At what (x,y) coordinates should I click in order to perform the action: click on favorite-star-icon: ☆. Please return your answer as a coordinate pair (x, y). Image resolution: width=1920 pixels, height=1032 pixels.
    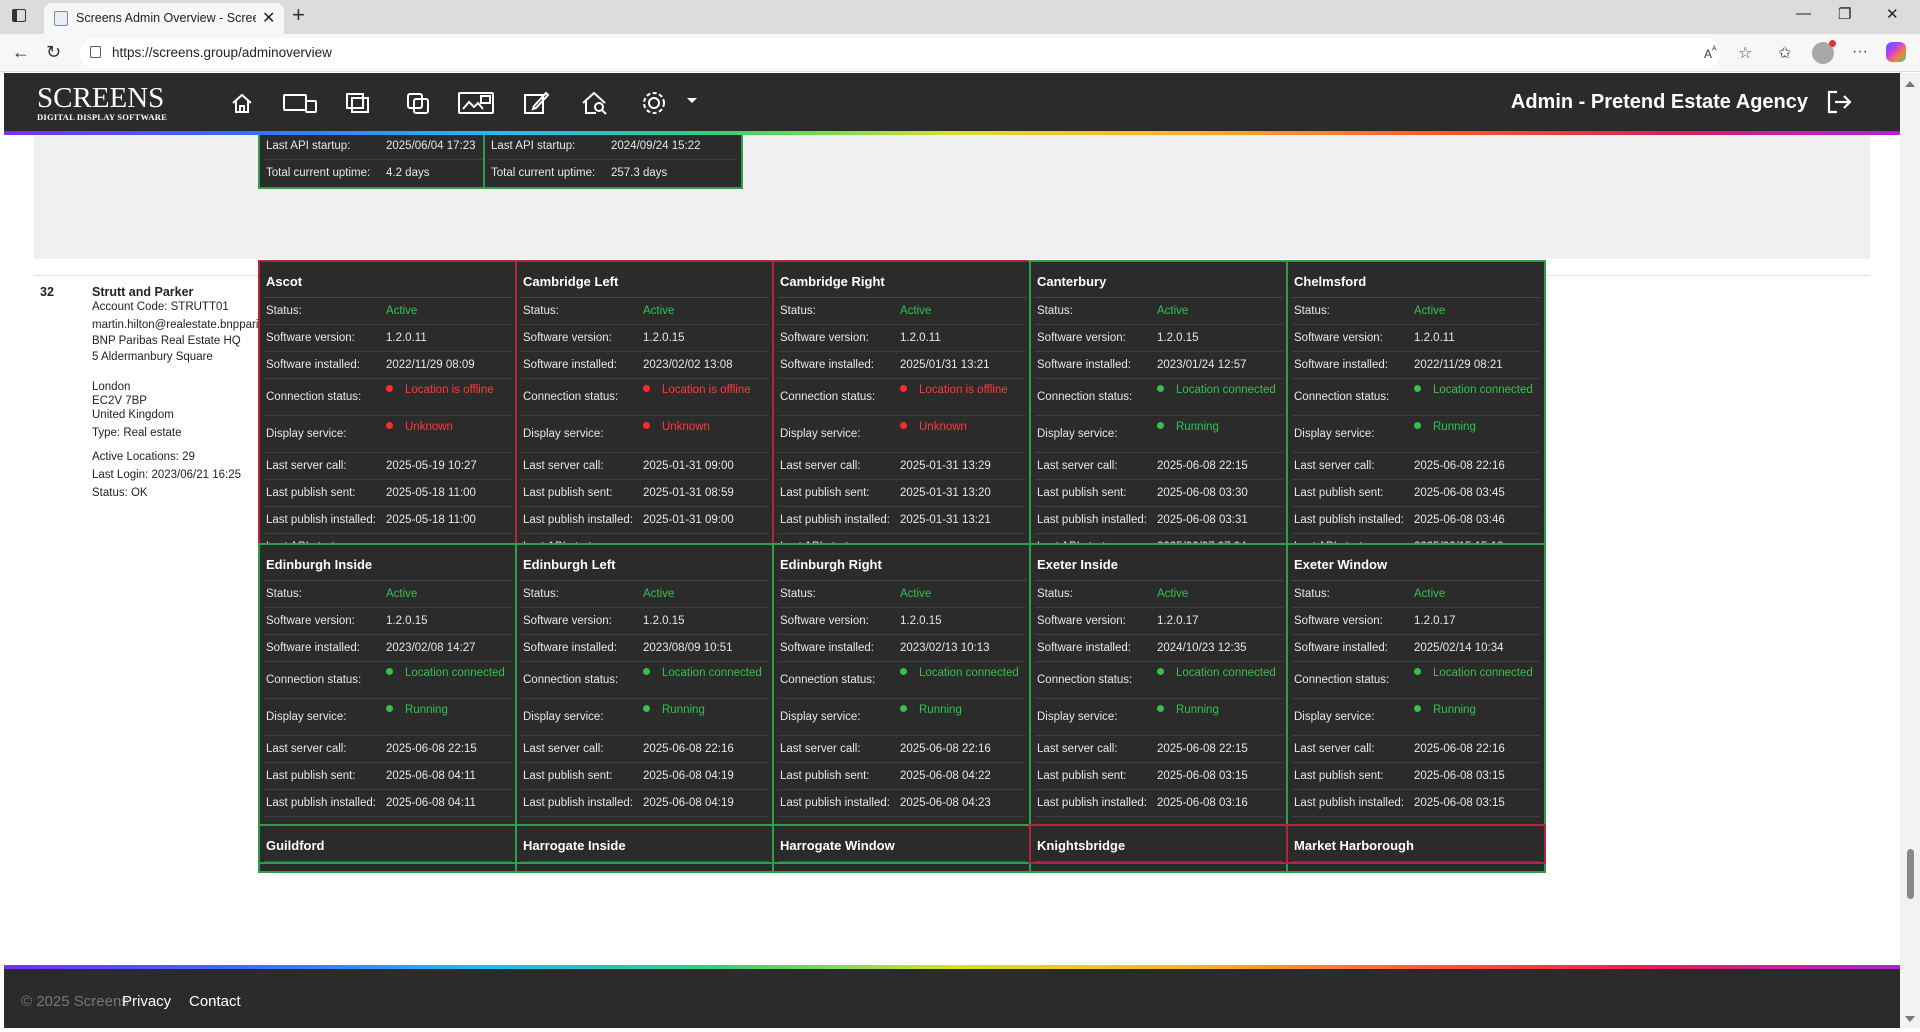
    Looking at the image, I should click on (1745, 53).